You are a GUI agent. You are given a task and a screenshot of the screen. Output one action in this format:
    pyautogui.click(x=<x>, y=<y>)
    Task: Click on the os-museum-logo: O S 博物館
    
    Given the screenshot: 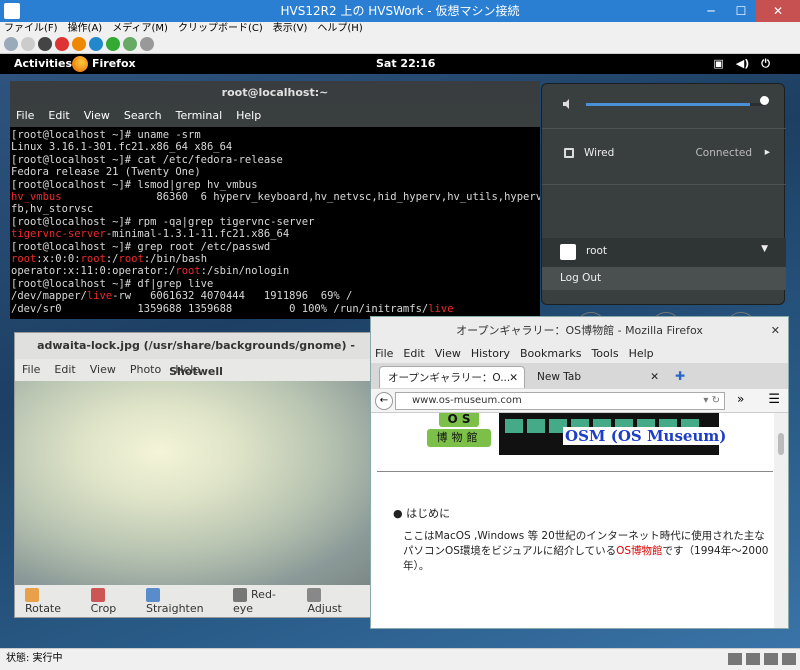 What is the action you would take?
    pyautogui.click(x=459, y=432)
    